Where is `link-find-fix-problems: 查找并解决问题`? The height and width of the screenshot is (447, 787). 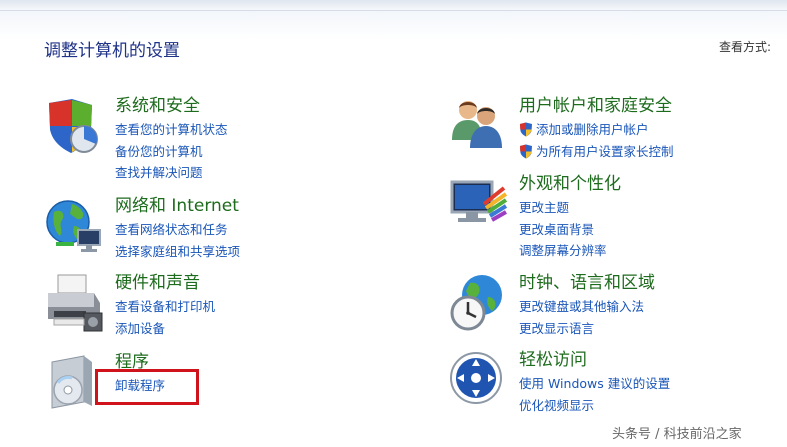
link-find-fix-problems: 查找并解决问题 is located at coordinates (171, 173).